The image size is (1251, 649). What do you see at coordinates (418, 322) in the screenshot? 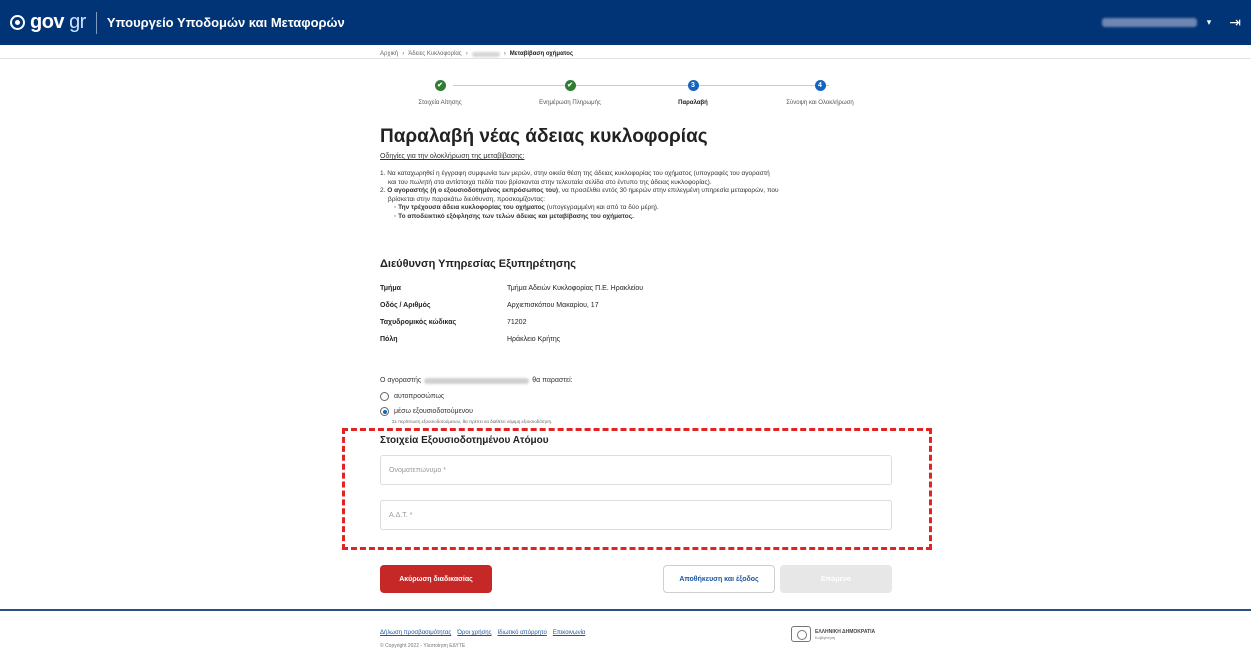
I see `address-key: Ταχυδρομικός κώδικας` at bounding box center [418, 322].